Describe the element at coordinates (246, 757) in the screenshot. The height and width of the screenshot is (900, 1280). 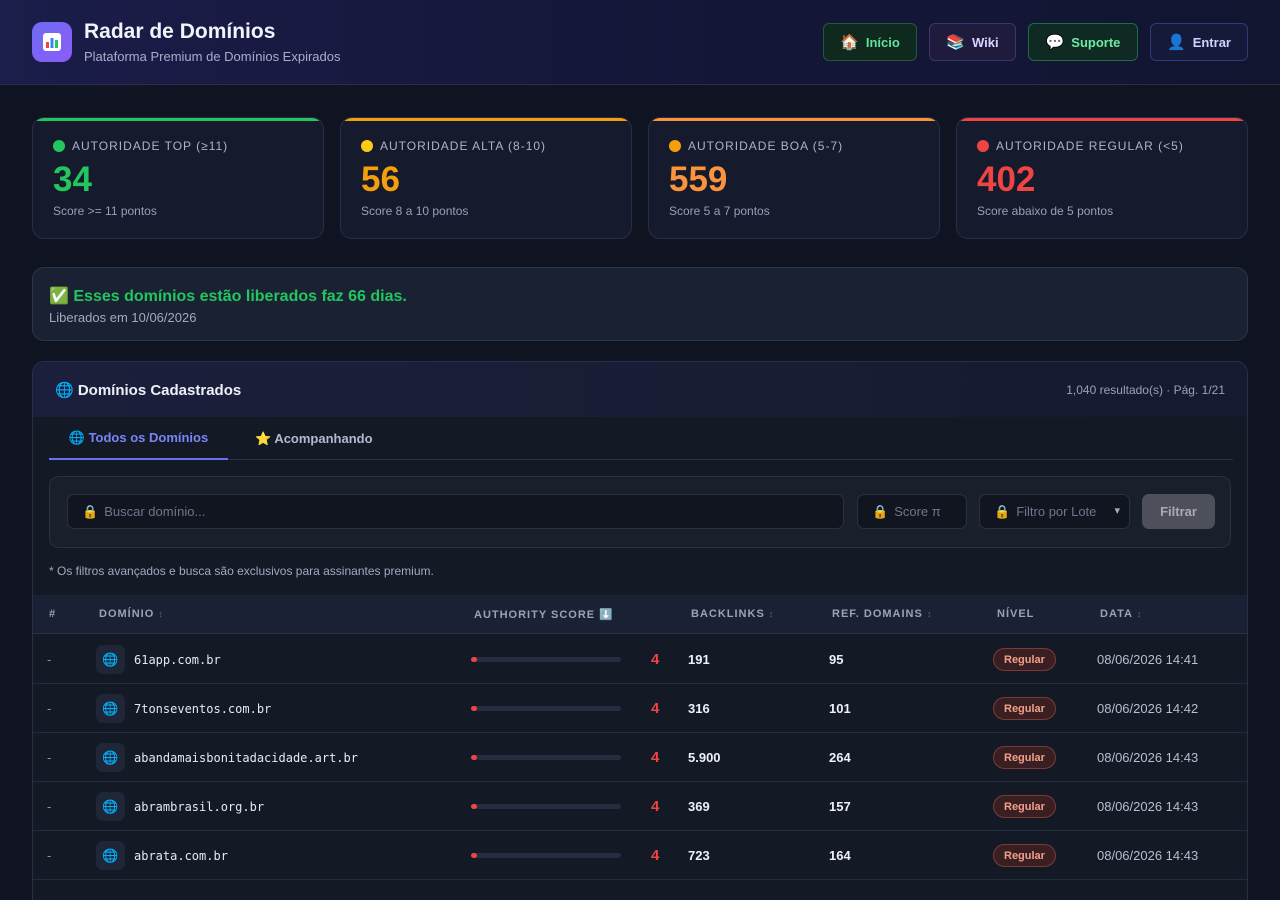
I see `domain-name: abandamaisbonitadacidade.art.br` at that location.